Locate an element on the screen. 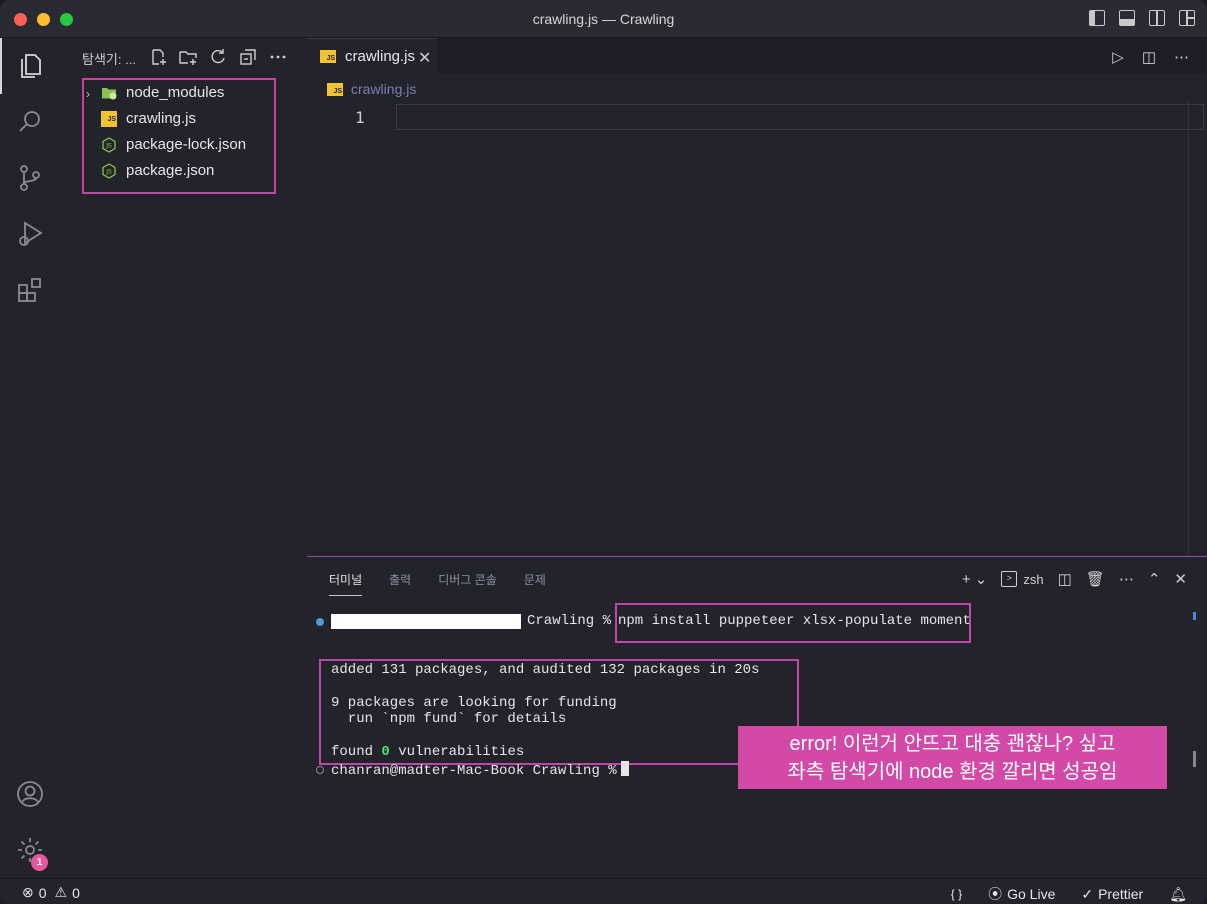 This screenshot has width=1207, height=904. command-success-dot is located at coordinates (320, 622).